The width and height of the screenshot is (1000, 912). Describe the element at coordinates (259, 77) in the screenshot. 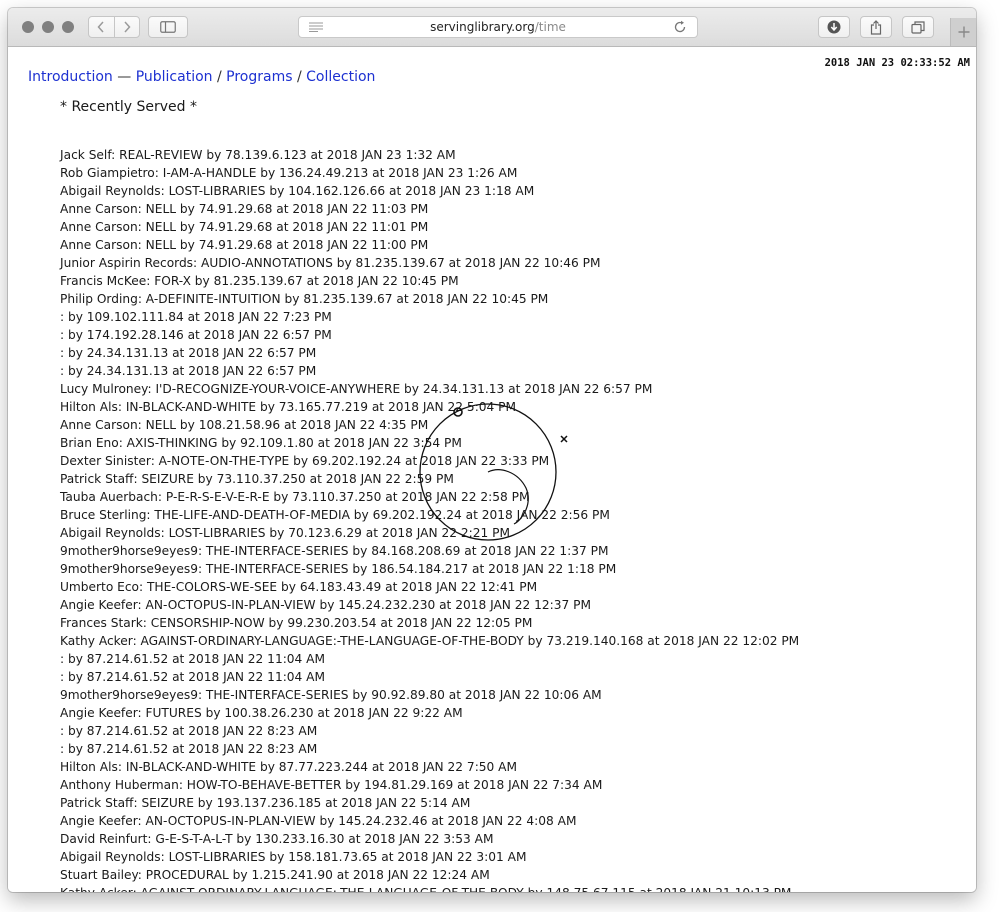

I see `nav-link-programs: Programs` at that location.